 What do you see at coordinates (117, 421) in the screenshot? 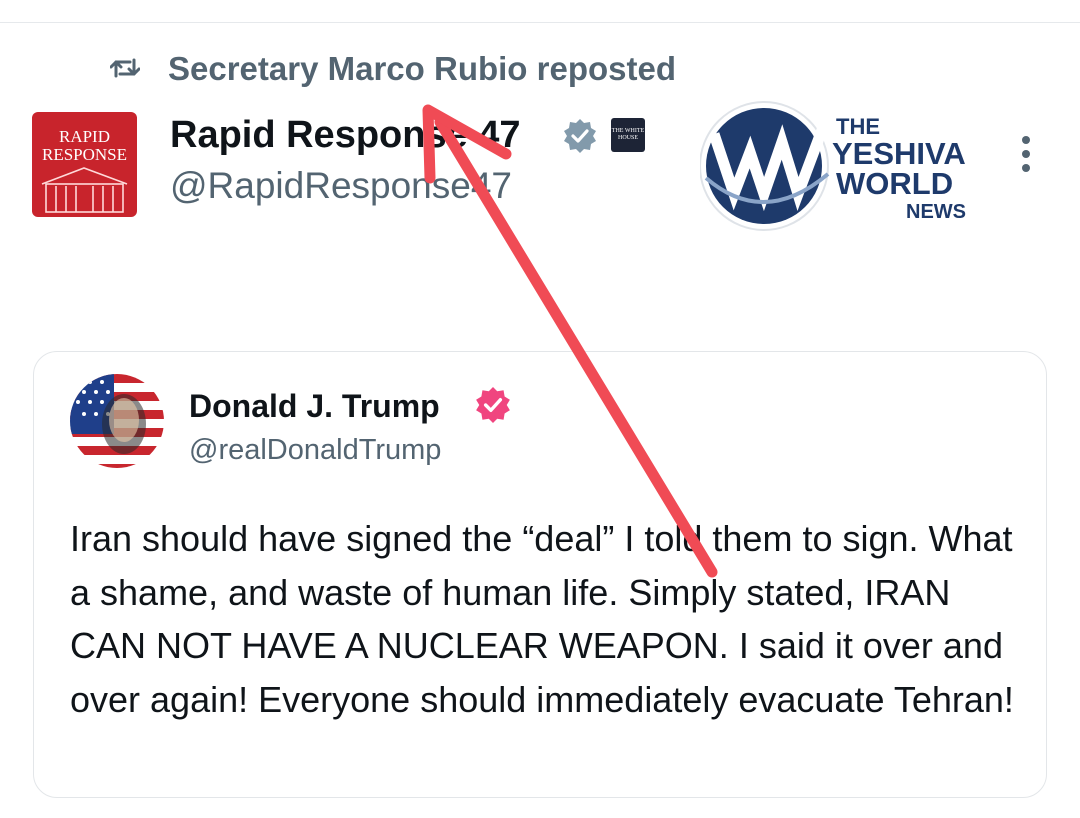
I see `trump-avatar` at bounding box center [117, 421].